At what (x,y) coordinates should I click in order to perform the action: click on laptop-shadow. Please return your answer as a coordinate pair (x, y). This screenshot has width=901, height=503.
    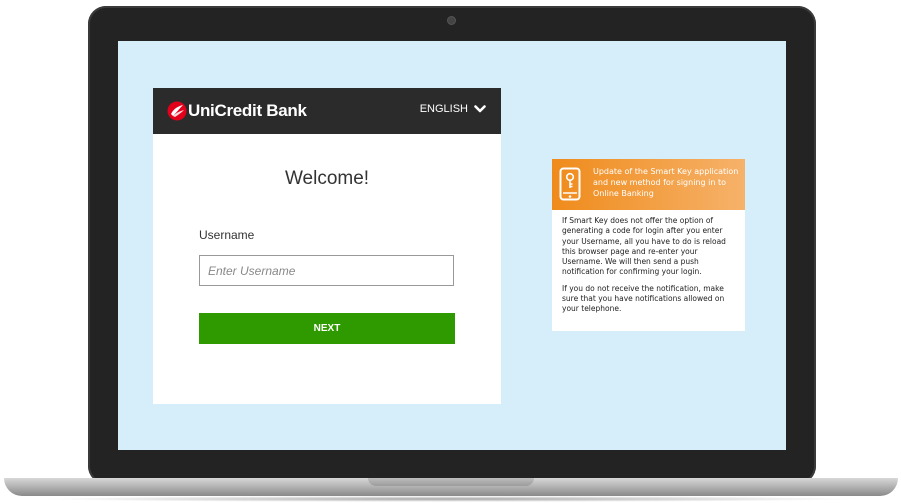
    Looking at the image, I should click on (450, 499).